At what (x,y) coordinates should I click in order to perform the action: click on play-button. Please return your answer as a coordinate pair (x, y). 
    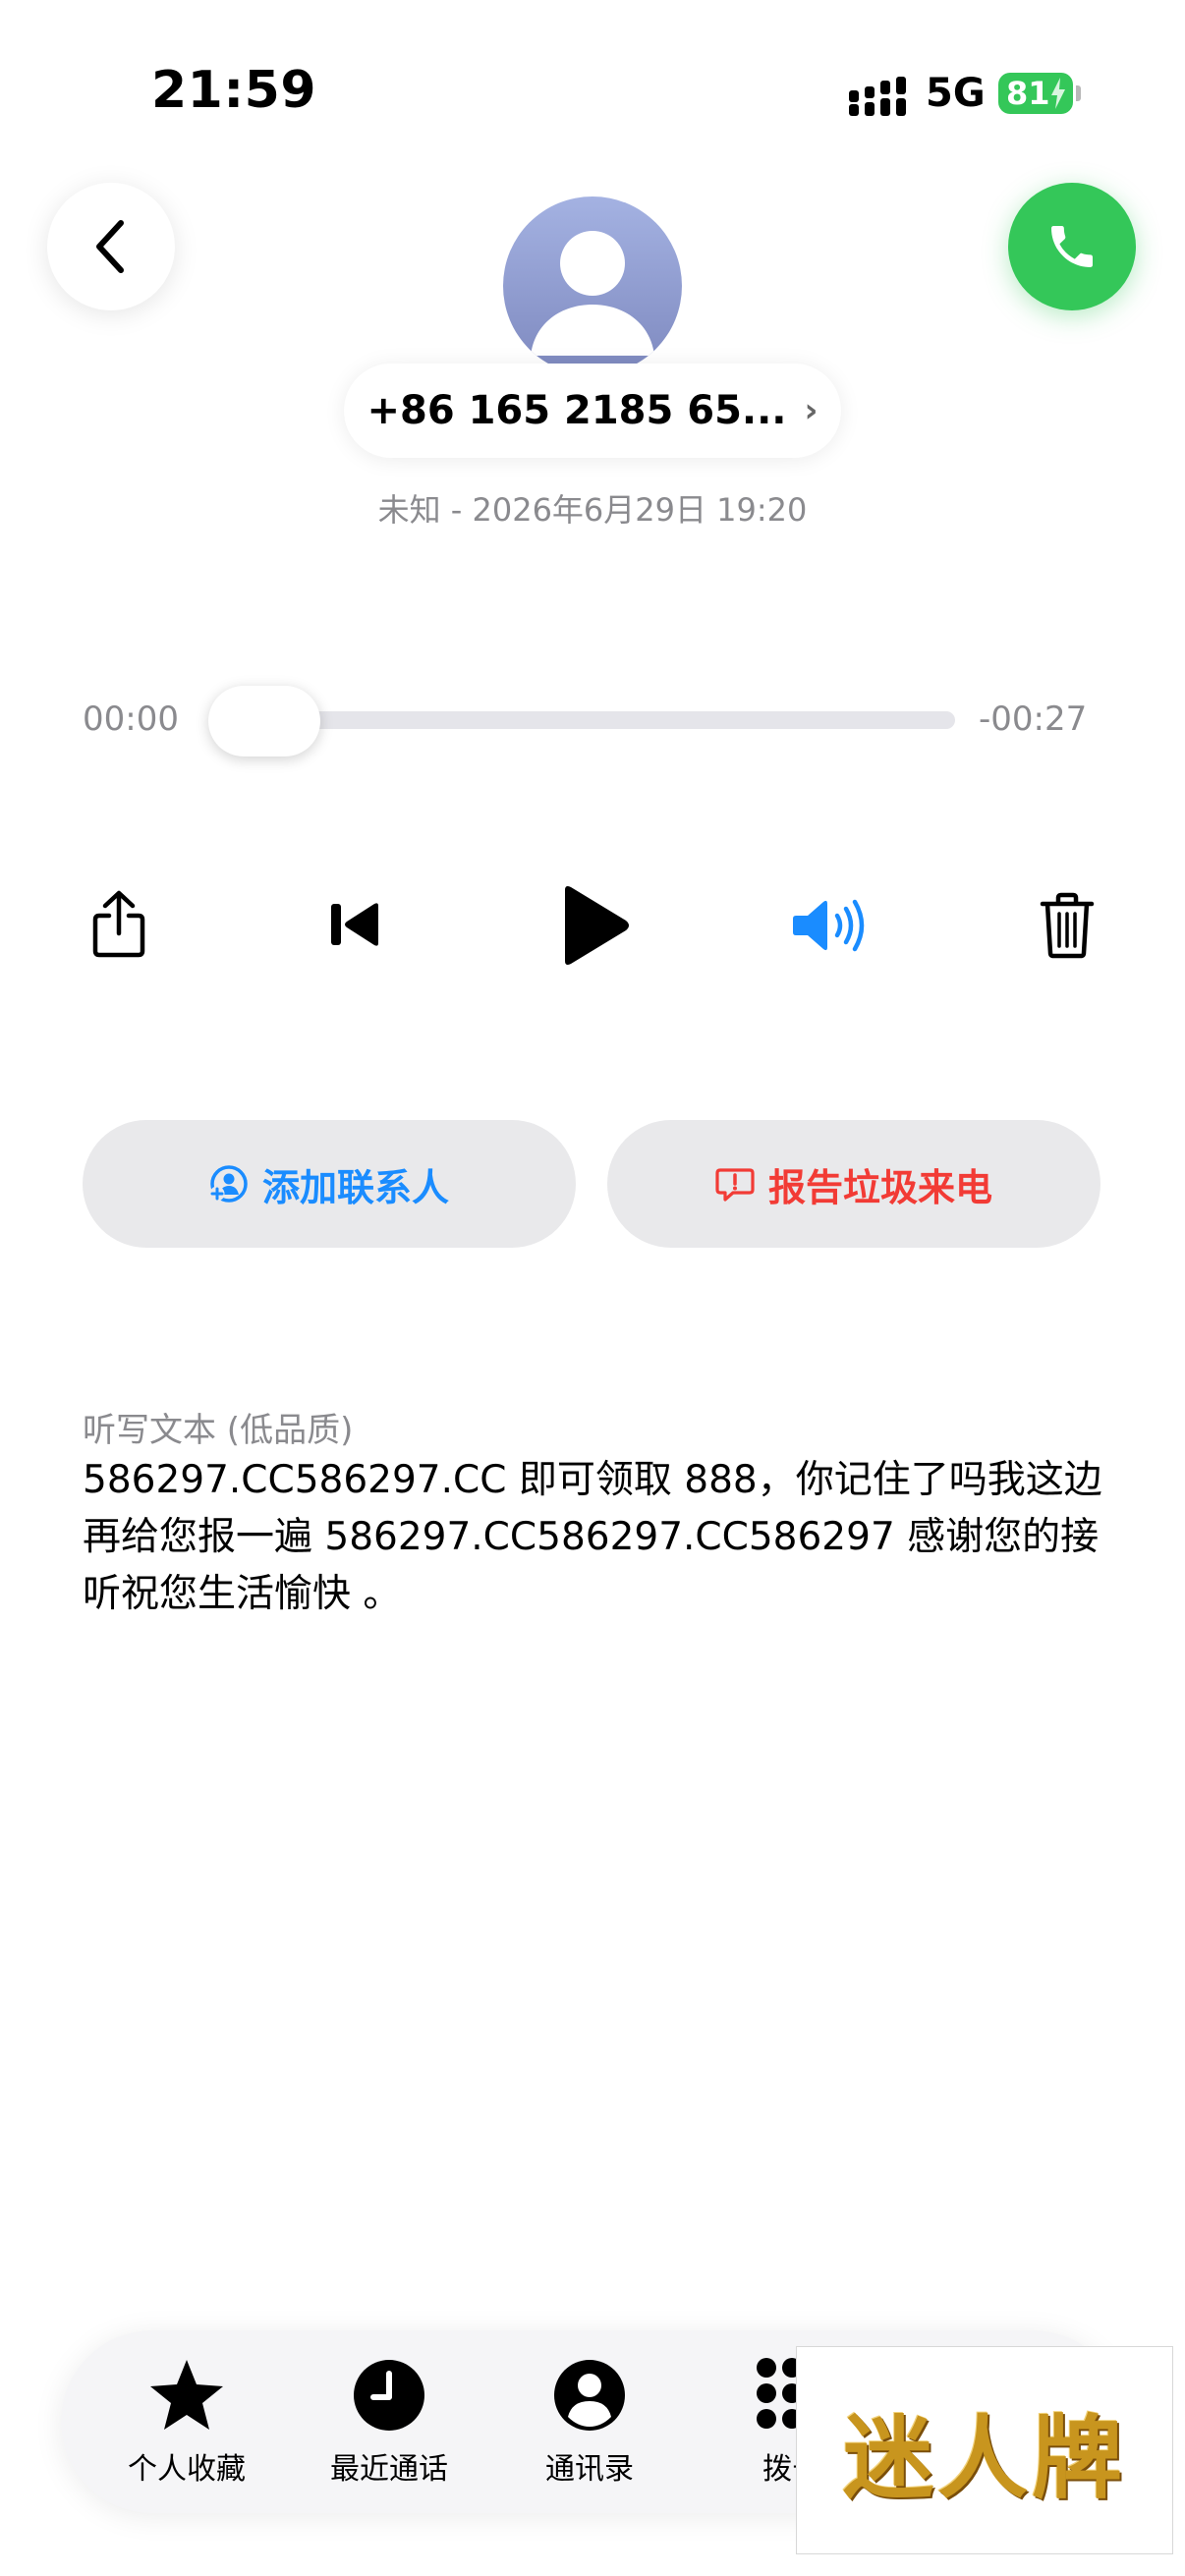
    Looking at the image, I should click on (594, 925).